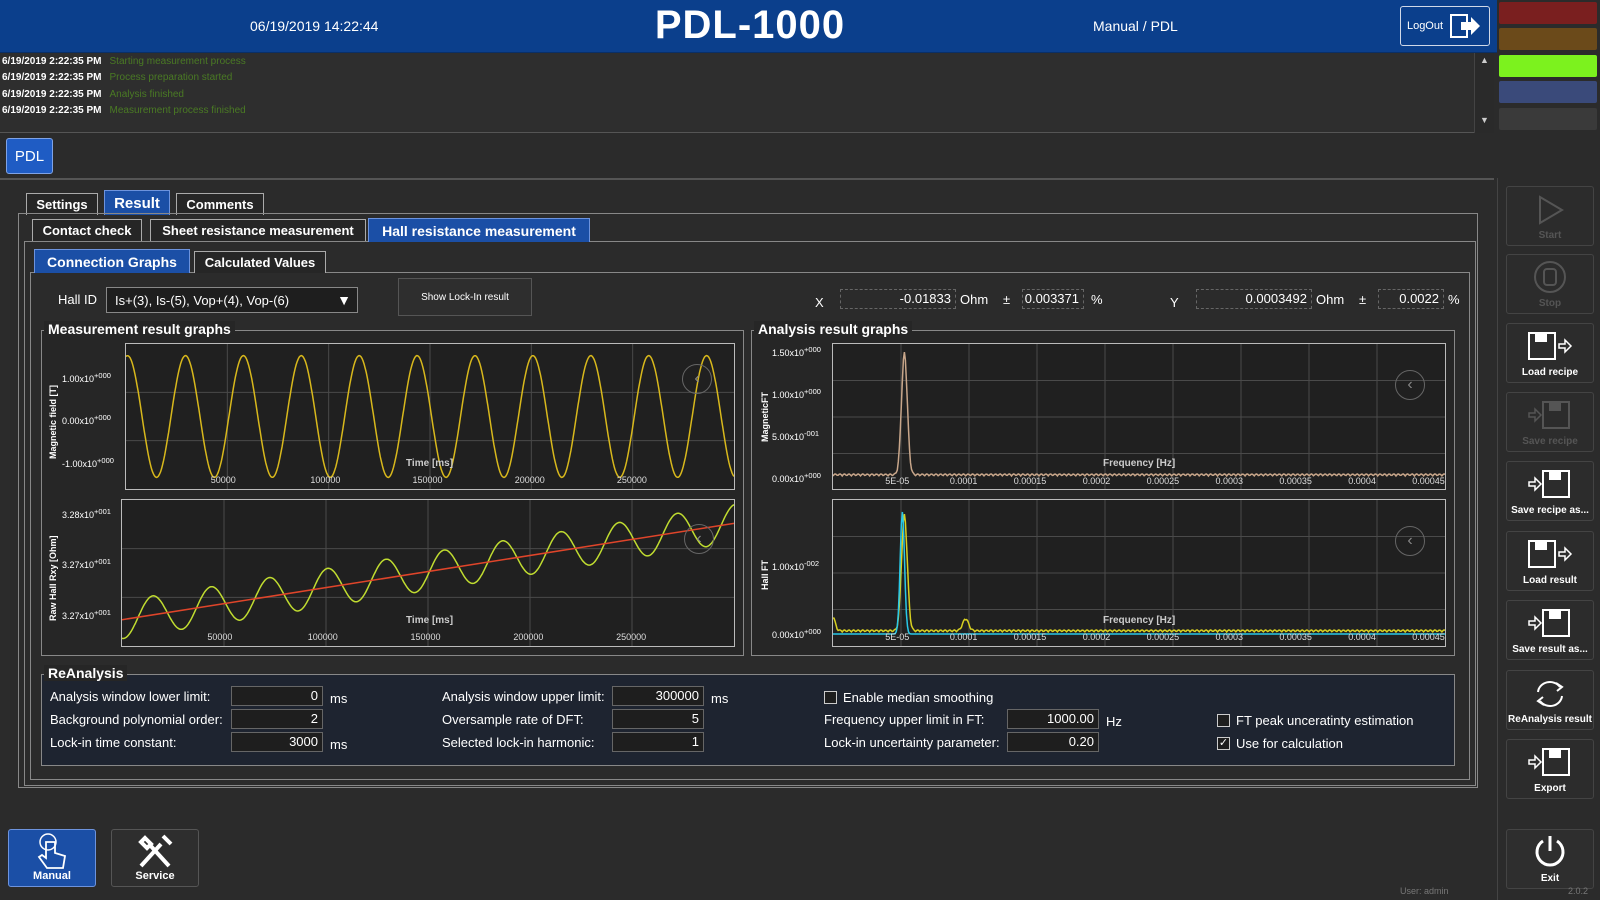 This screenshot has height=900, width=1600. I want to click on harmonic-input: 1, so click(658, 742).